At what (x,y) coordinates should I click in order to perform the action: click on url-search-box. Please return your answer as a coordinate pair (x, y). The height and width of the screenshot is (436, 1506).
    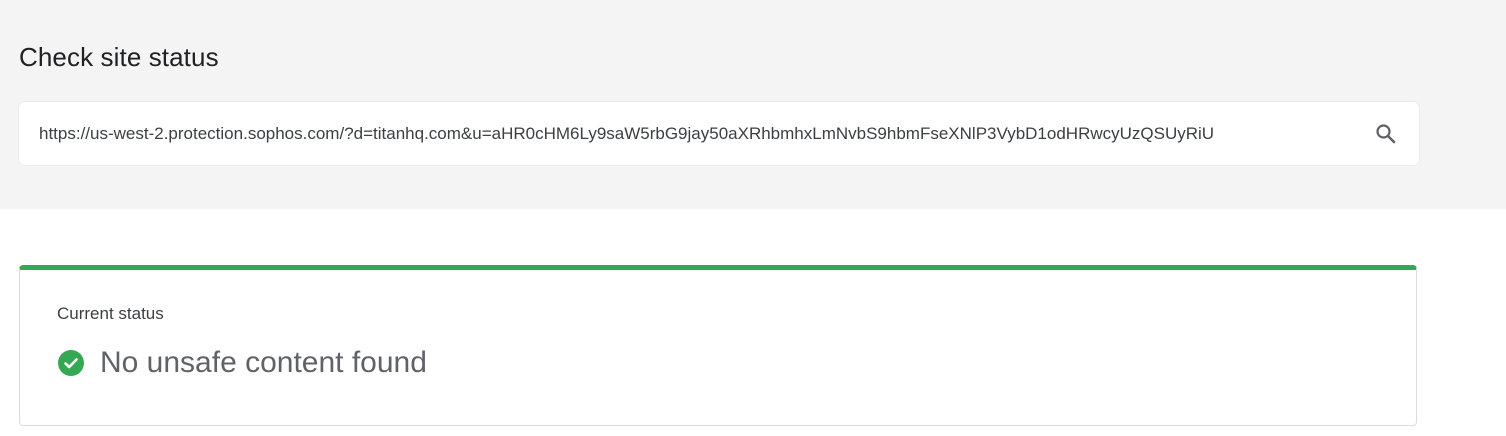
    Looking at the image, I should click on (719, 133).